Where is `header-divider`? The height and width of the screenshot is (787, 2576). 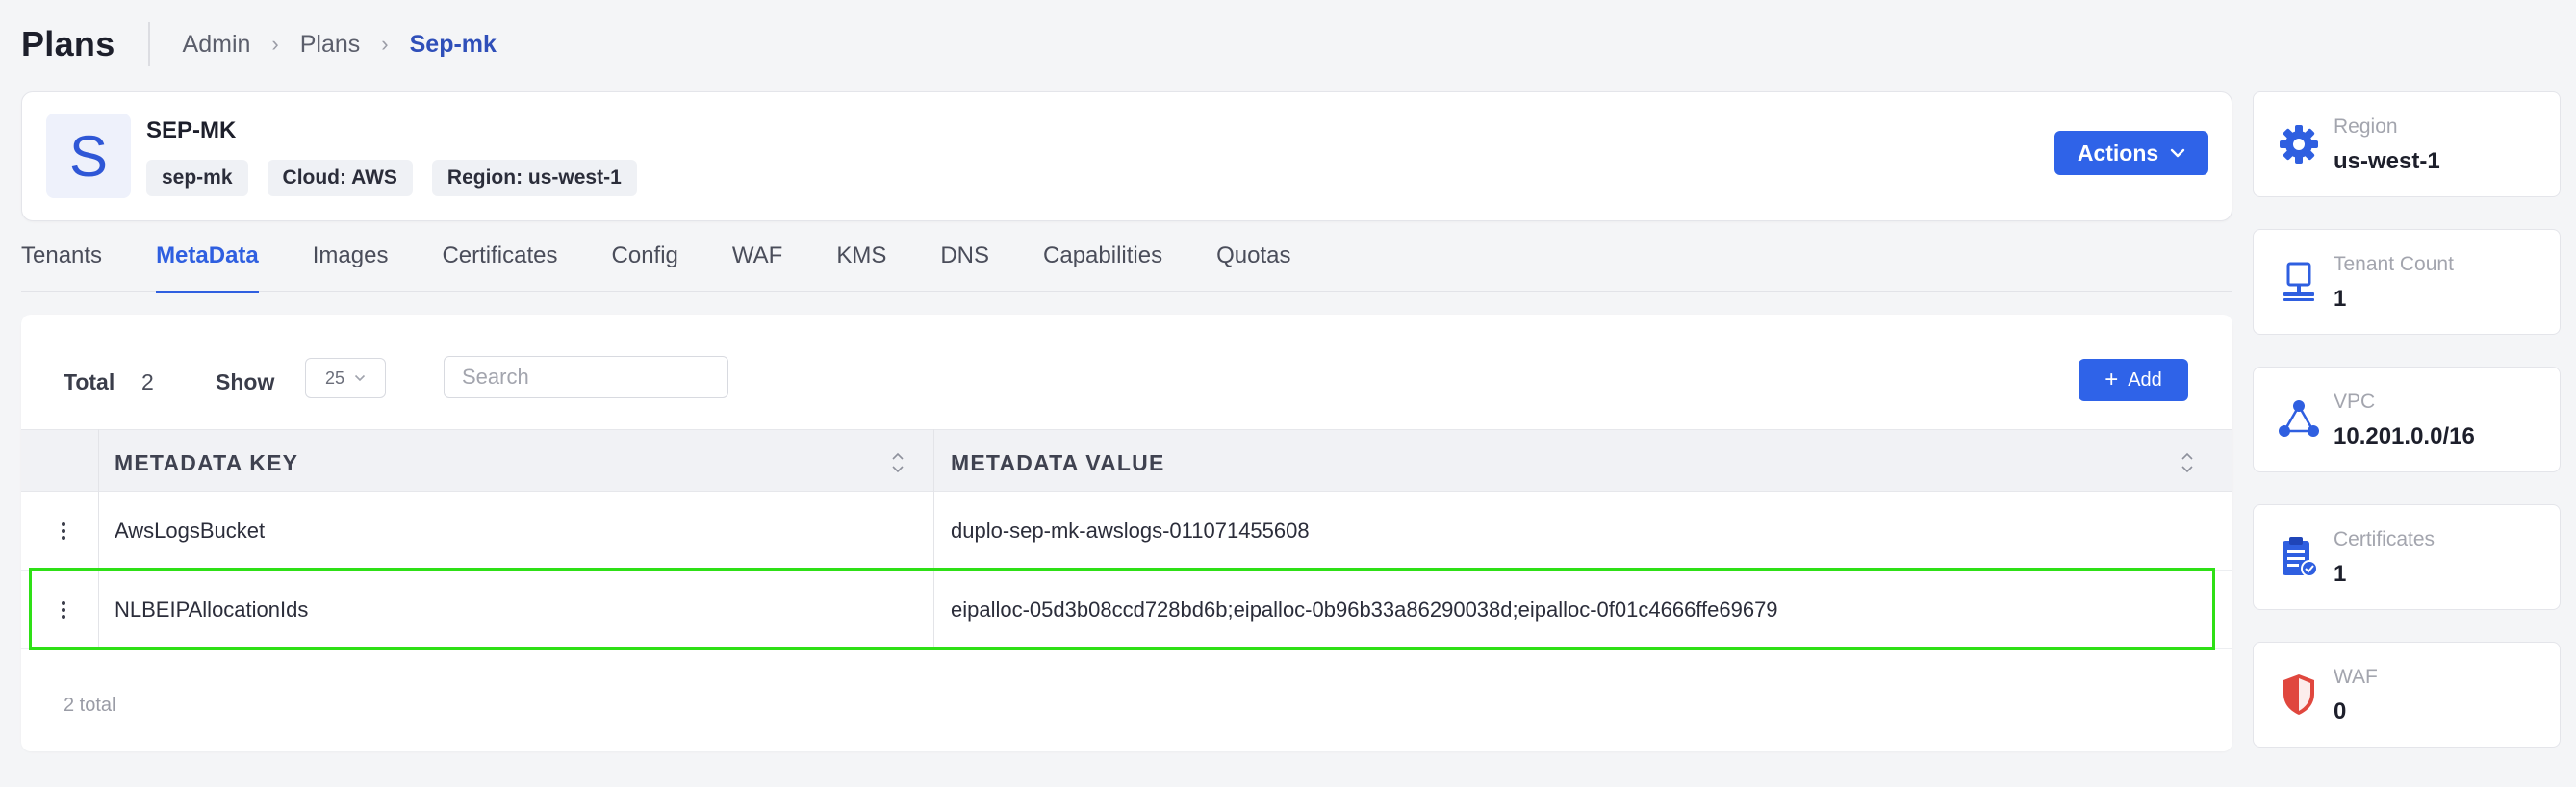
header-divider is located at coordinates (148, 44).